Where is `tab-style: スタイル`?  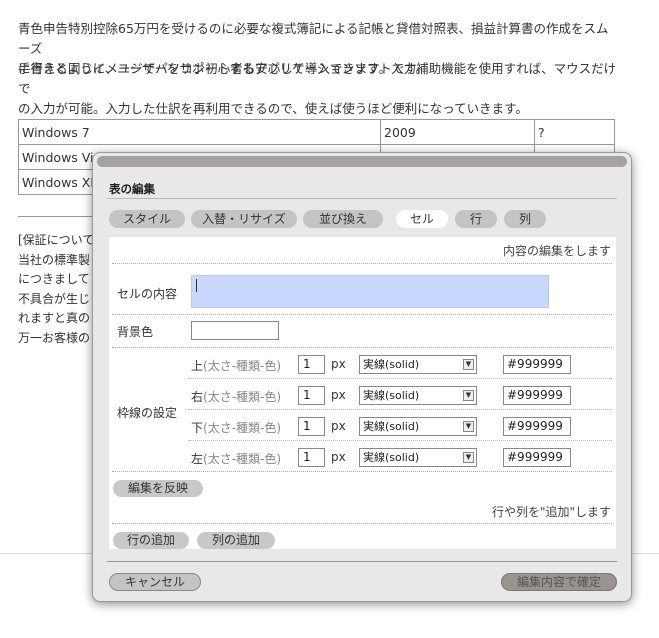
tab-style: スタイル is located at coordinates (147, 219).